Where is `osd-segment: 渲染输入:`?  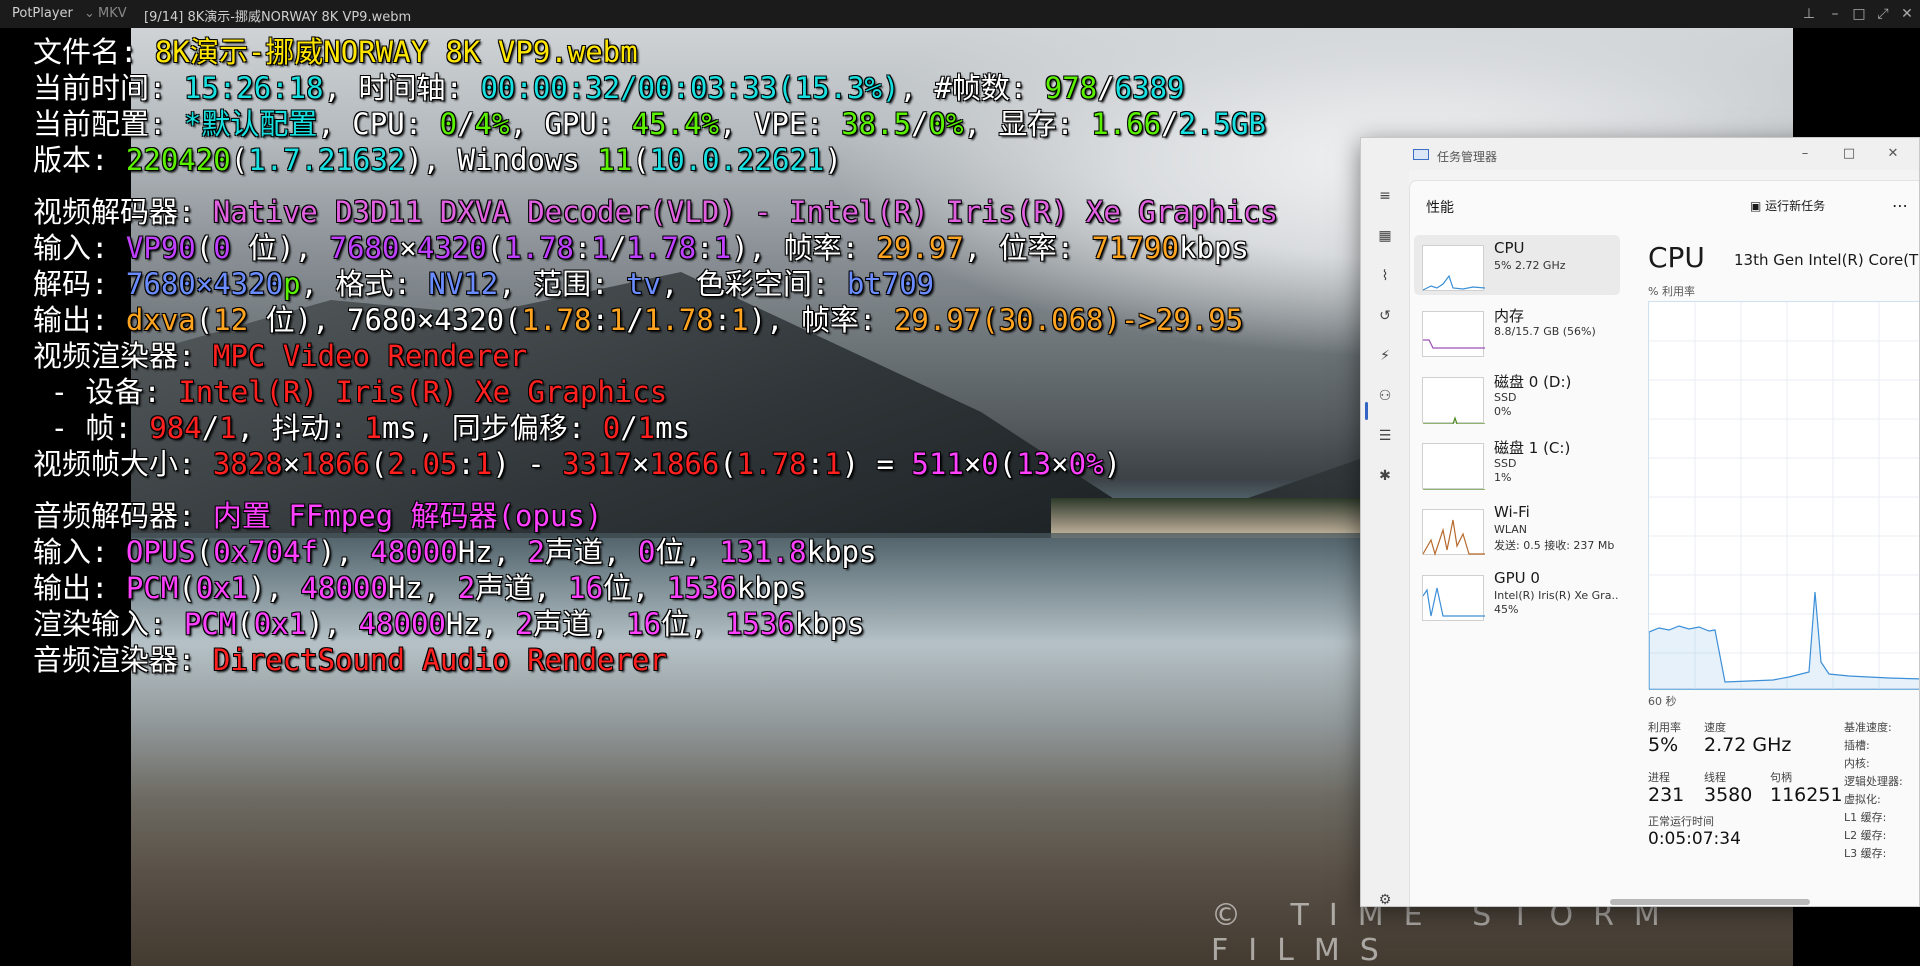
osd-segment: 渲染输入: is located at coordinates (108, 624).